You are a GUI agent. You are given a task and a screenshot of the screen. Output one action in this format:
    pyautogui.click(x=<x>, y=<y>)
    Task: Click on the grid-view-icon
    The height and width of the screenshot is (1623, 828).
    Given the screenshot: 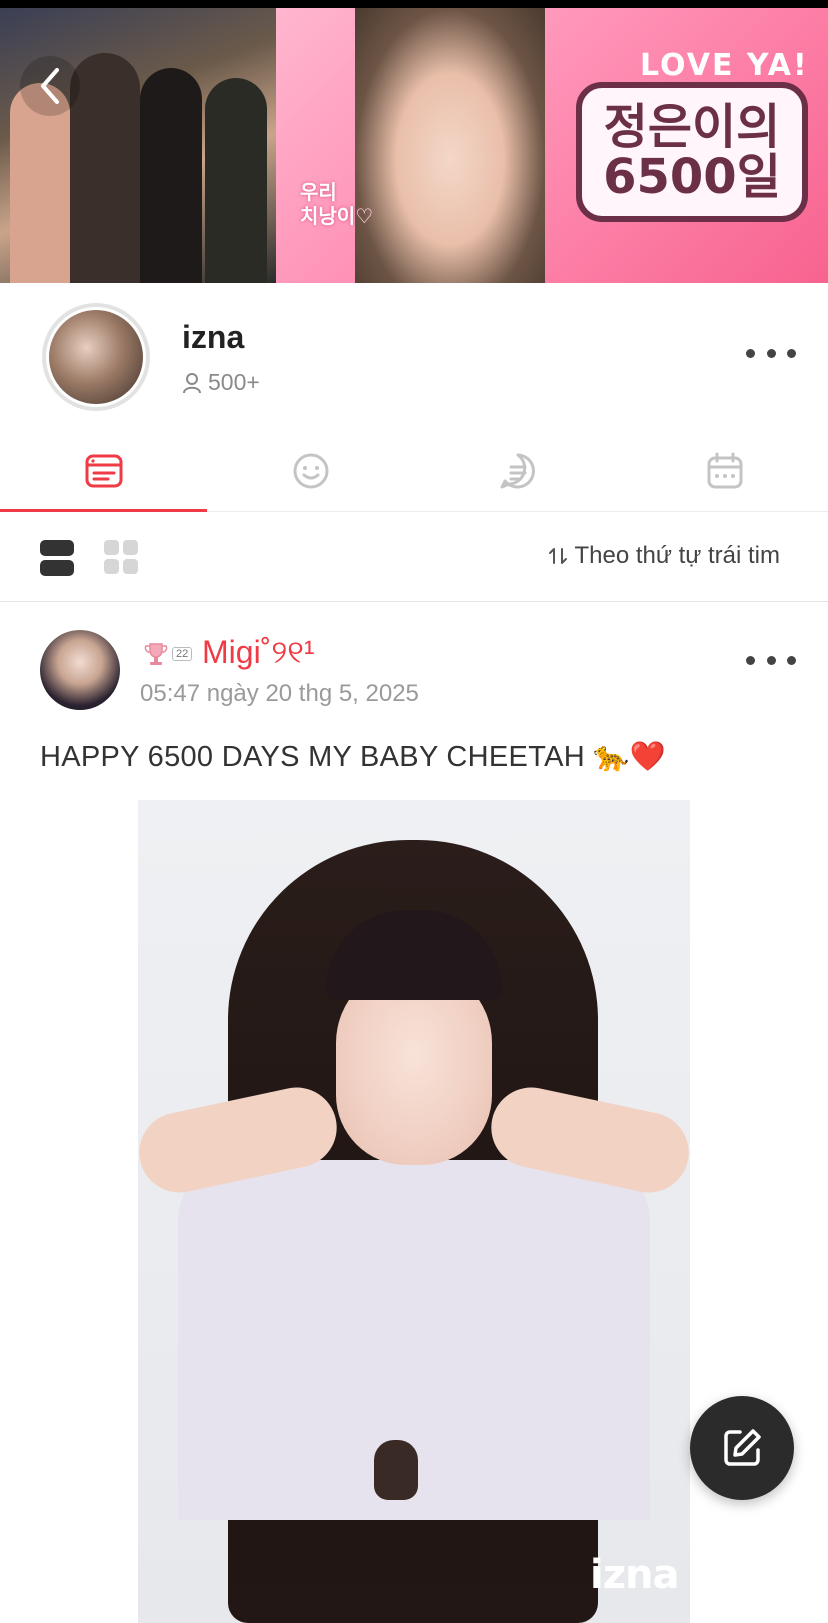 What is the action you would take?
    pyautogui.click(x=121, y=557)
    